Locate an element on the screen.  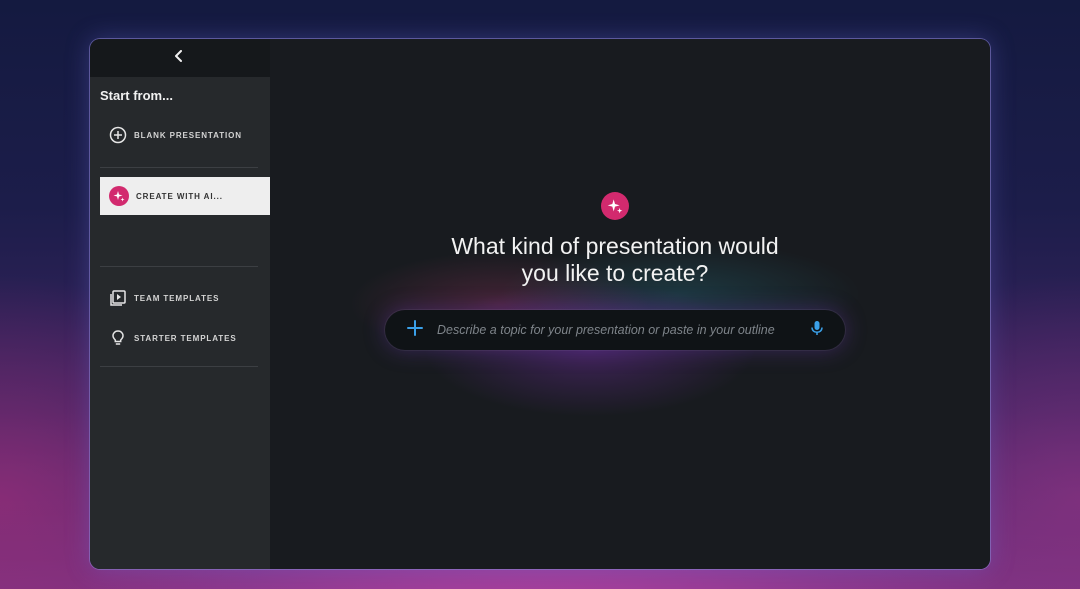
sidebar-item-blank-presentation: BLANK PRESENTATION is located at coordinates (185, 135).